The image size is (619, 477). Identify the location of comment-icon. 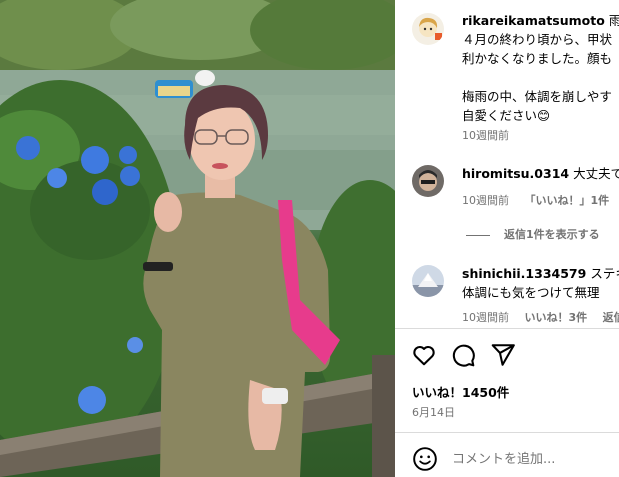
(463, 355).